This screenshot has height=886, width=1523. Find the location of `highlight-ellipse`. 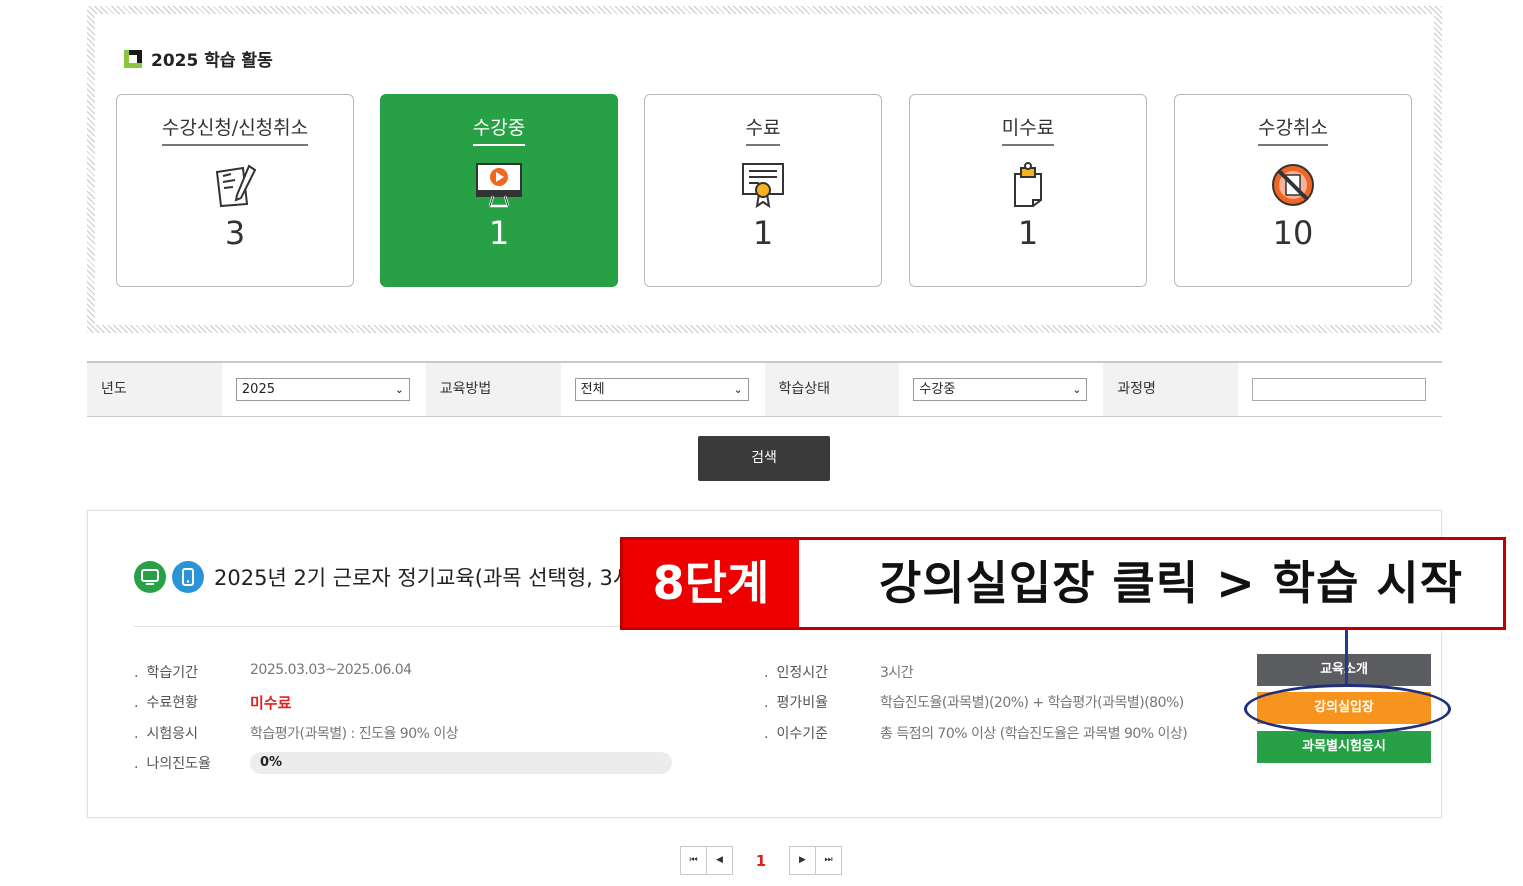

highlight-ellipse is located at coordinates (1347, 709).